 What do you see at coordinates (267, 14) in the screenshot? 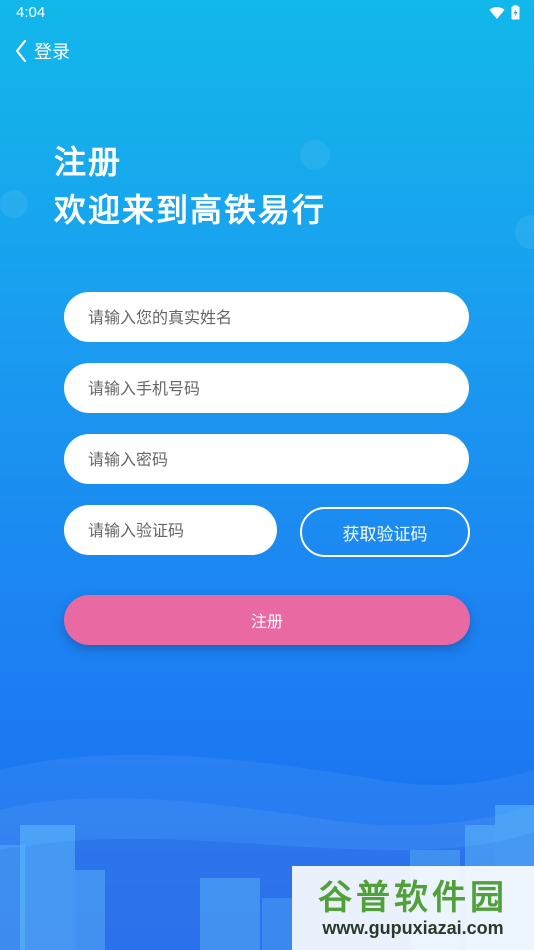
I see `status-bar: 4:04` at bounding box center [267, 14].